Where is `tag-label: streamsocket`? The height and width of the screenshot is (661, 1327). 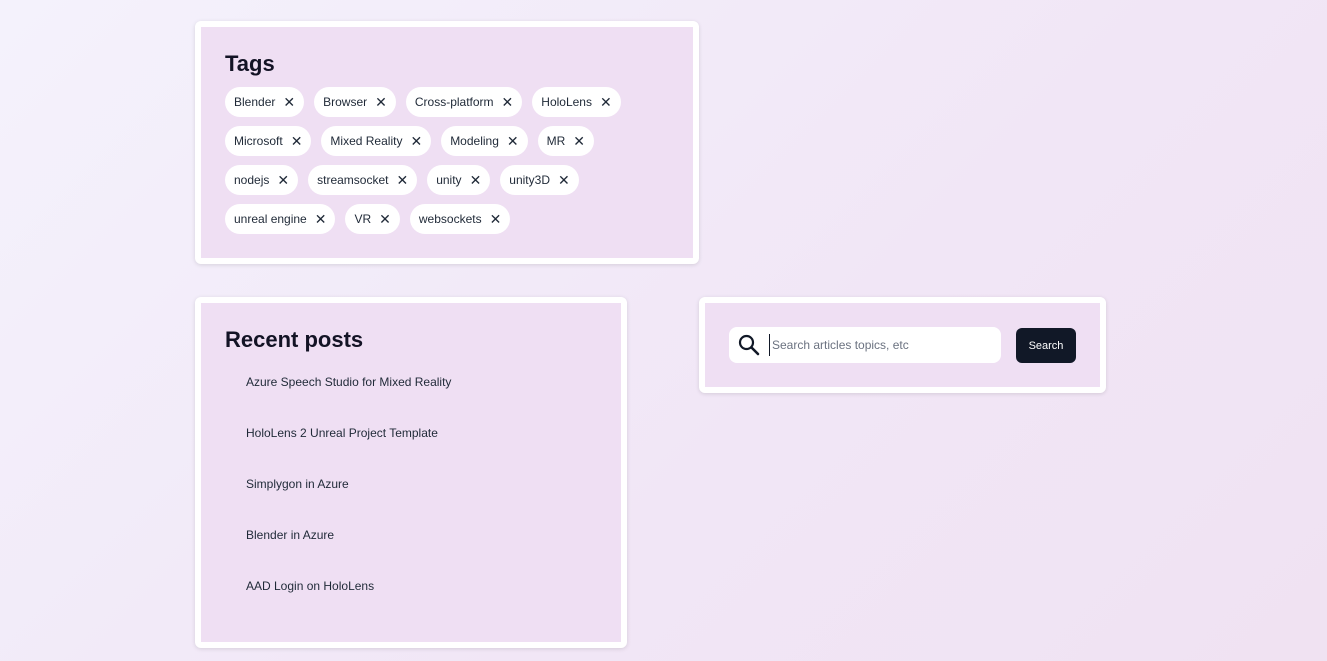 tag-label: streamsocket is located at coordinates (353, 180).